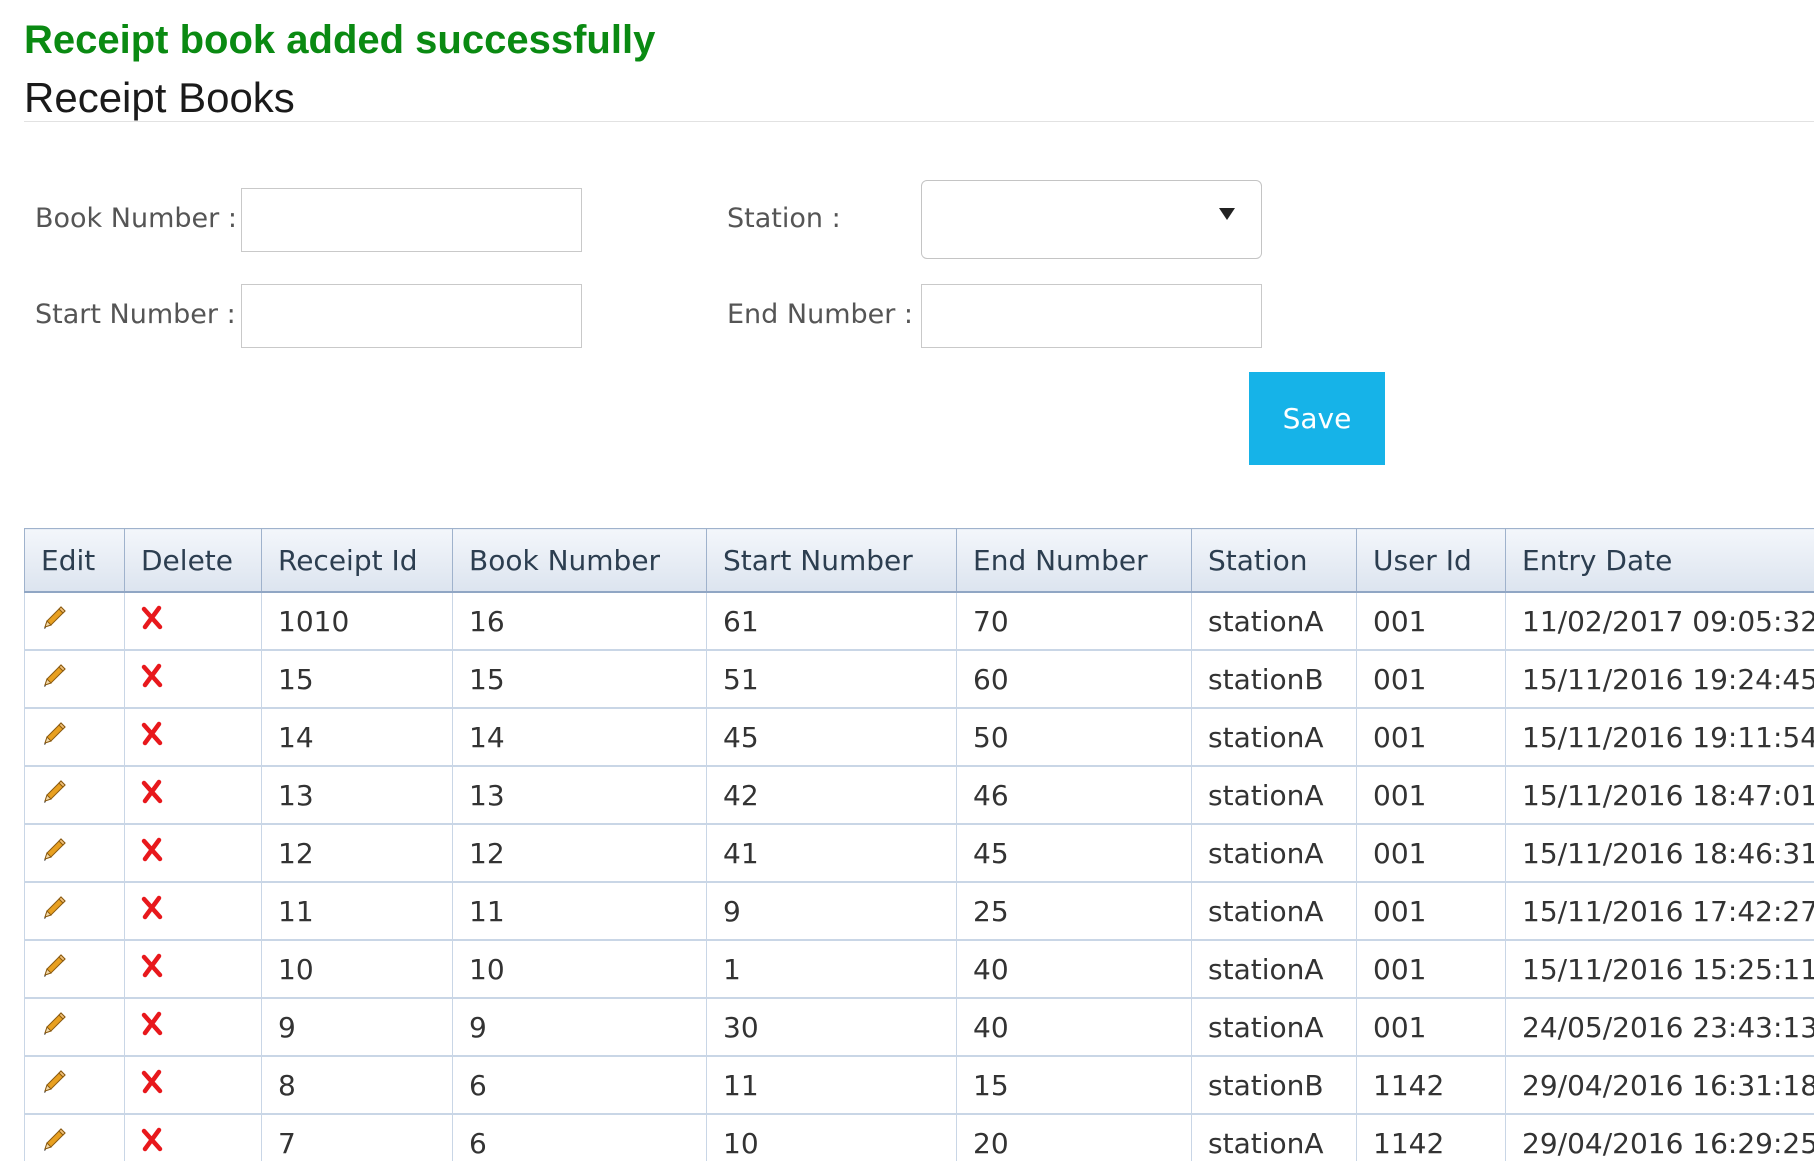 The width and height of the screenshot is (1814, 1161). I want to click on book-number-cell: 16, so click(579, 621).